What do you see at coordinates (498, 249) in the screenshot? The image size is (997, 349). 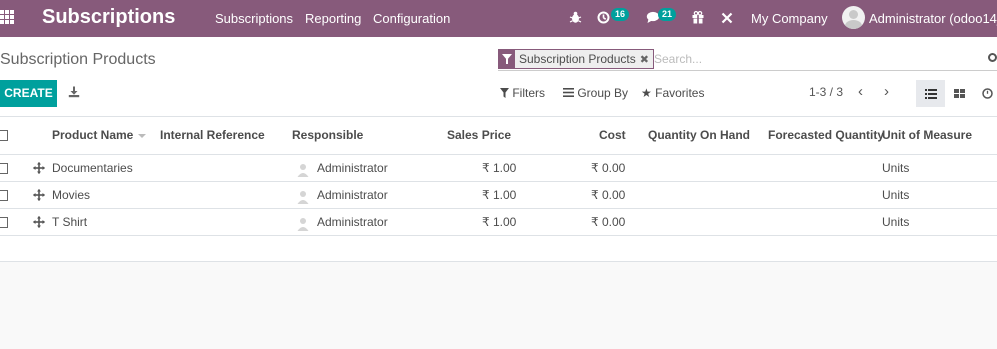 I see `table-footer-spacer` at bounding box center [498, 249].